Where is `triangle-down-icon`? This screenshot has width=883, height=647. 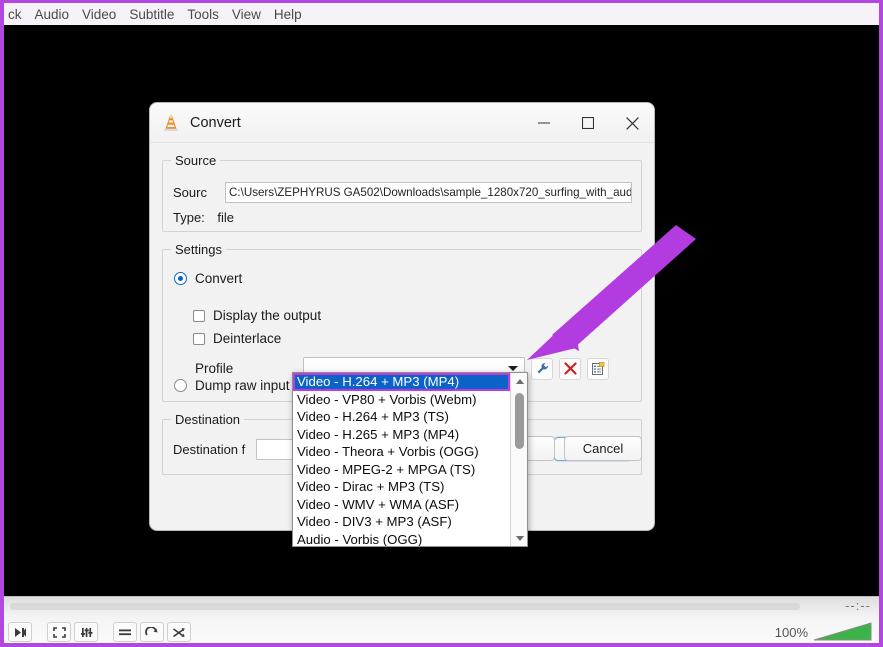
triangle-down-icon is located at coordinates (519, 538).